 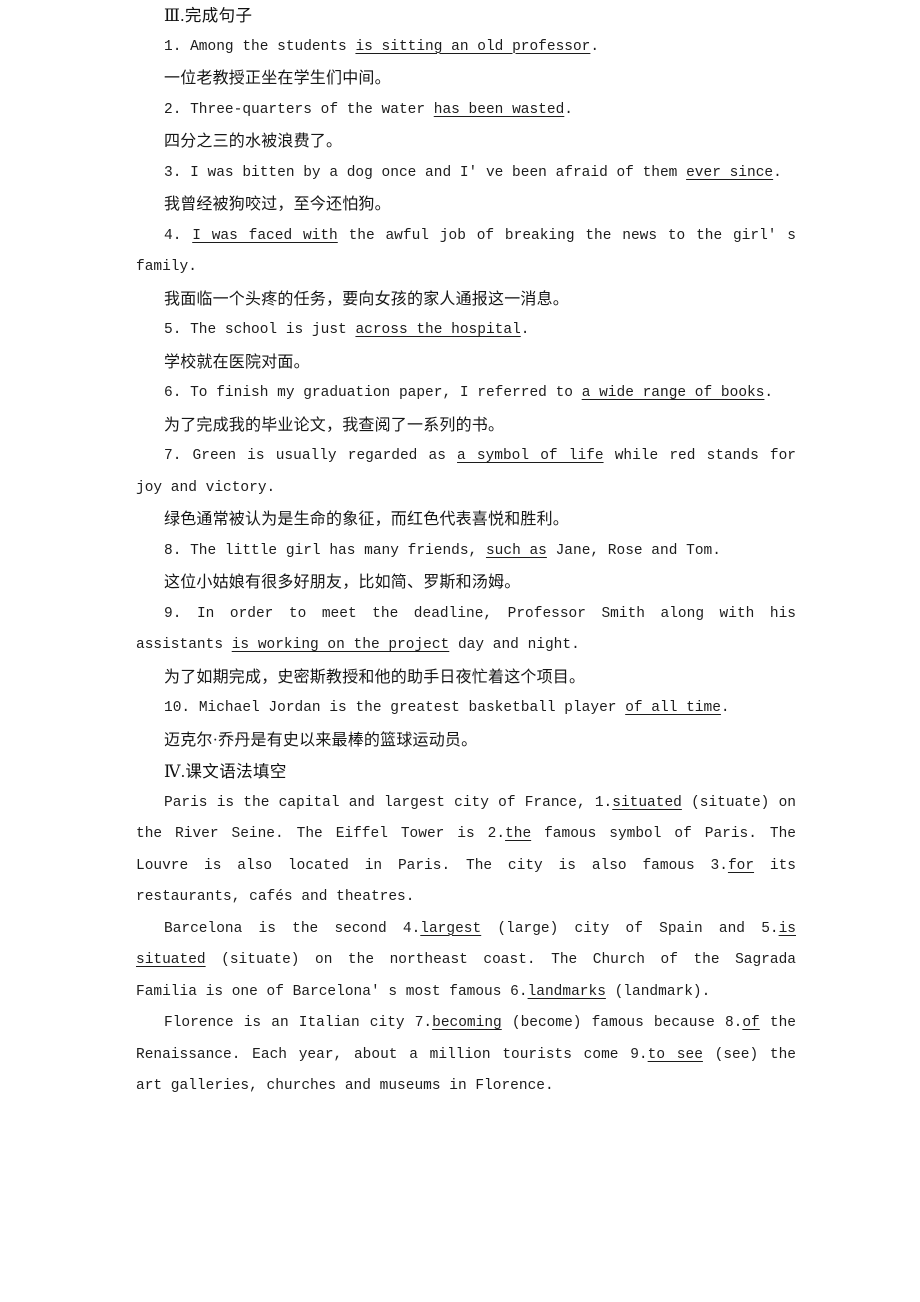 I want to click on item-number: 6., so click(x=173, y=393).